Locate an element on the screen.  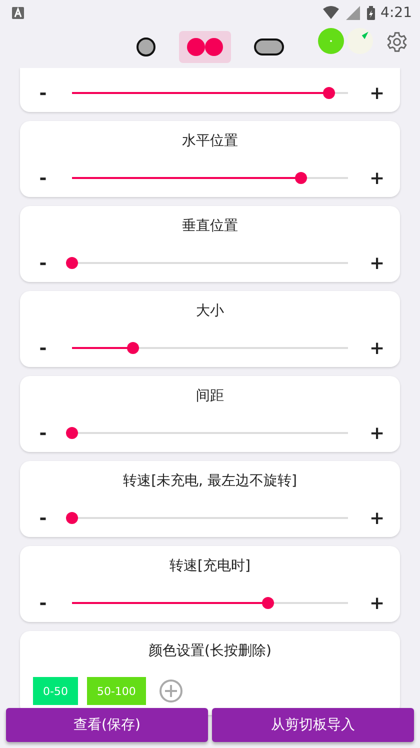
battery-icon is located at coordinates (370, 13).